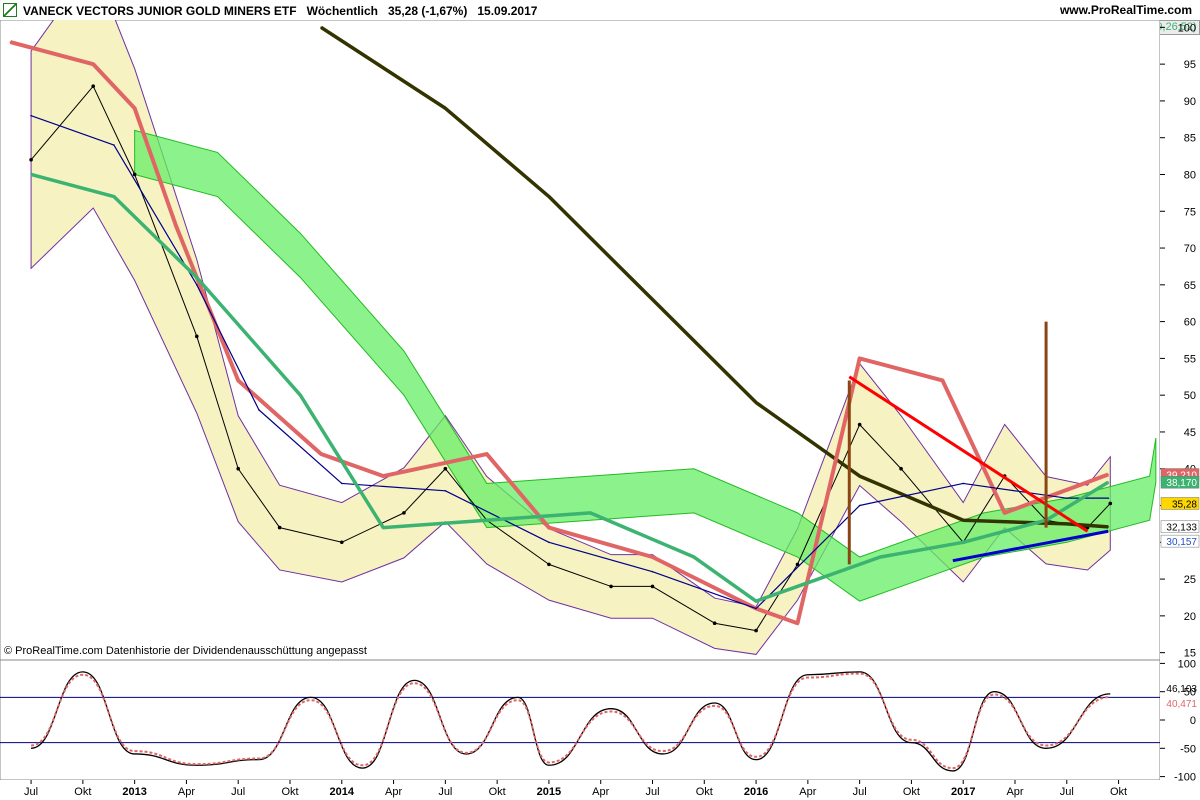 Image resolution: width=1200 pixels, height=800 pixels. I want to click on period: Wöchentlich, so click(342, 11).